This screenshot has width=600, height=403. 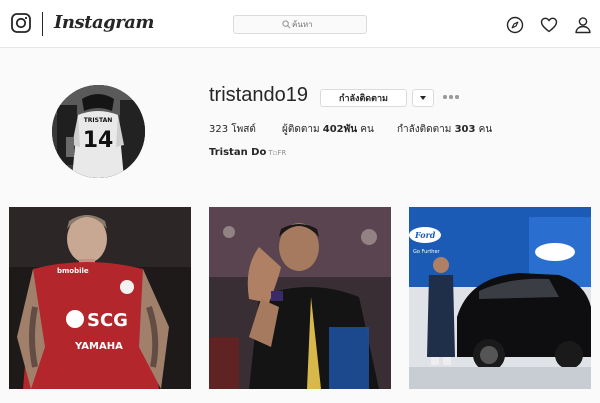 I want to click on compass-icon, so click(x=515, y=25).